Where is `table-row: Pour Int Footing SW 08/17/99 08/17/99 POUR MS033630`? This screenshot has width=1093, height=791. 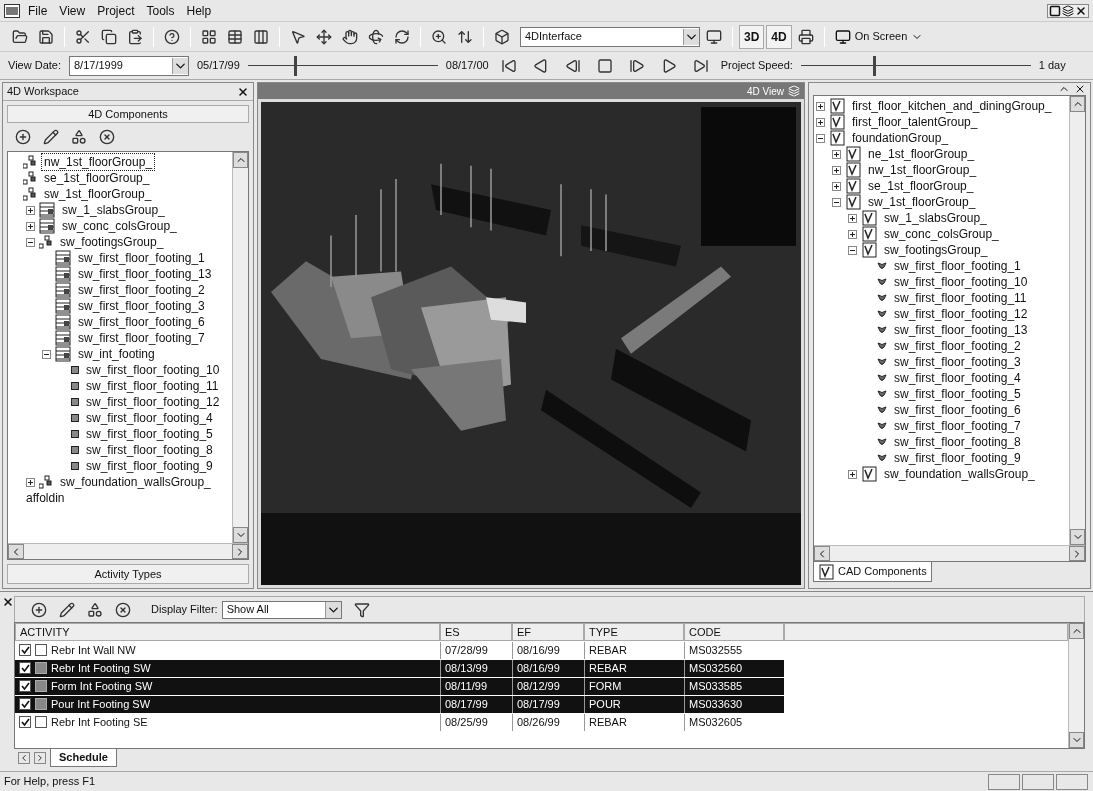
table-row: Pour Int Footing SW 08/17/99 08/17/99 POUR MS033630 is located at coordinates (399, 704).